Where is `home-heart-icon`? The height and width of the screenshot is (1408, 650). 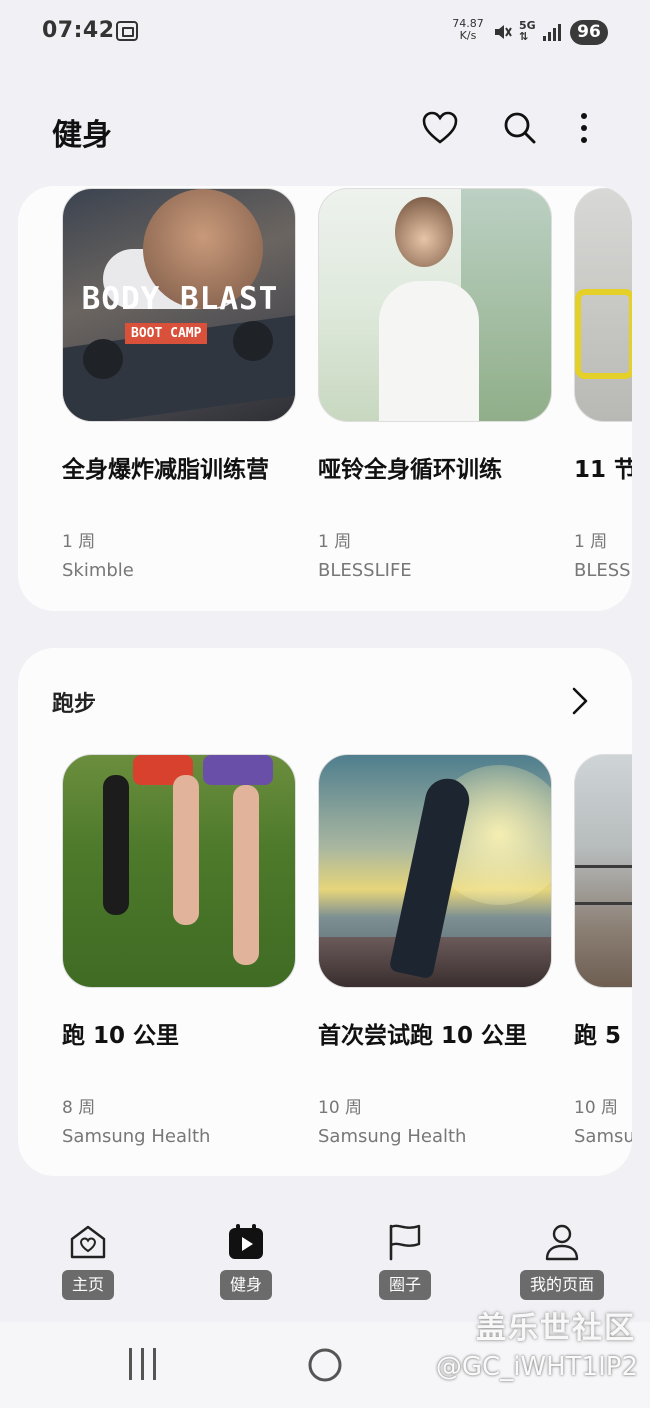 home-heart-icon is located at coordinates (88, 1242).